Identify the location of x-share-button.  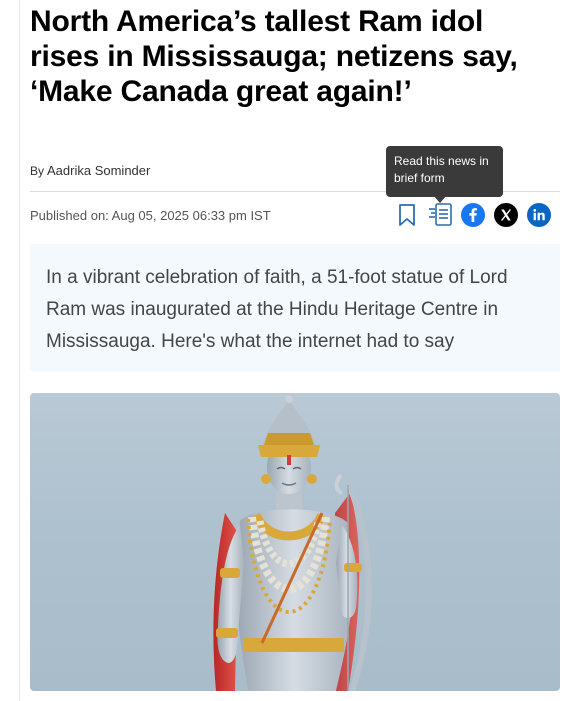
(506, 215).